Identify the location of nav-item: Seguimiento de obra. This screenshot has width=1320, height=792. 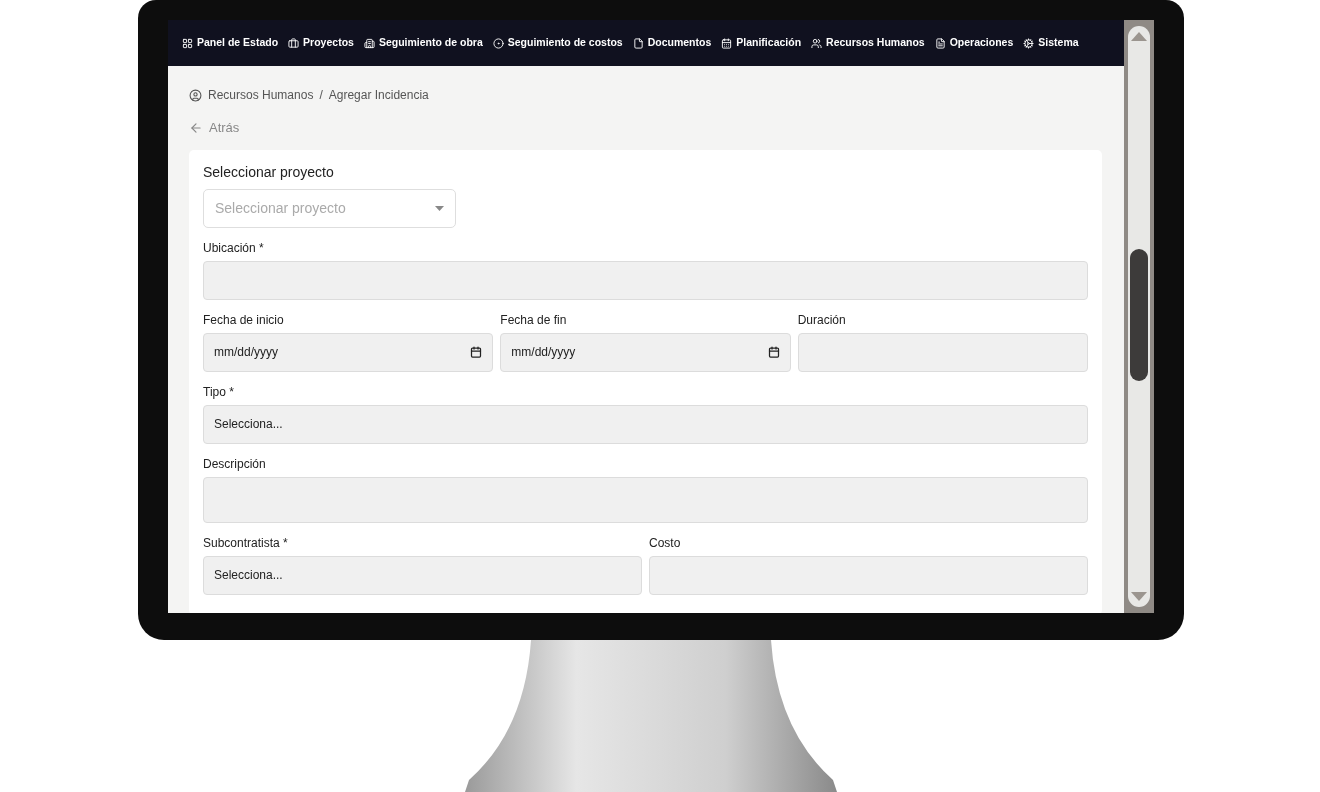
(423, 43).